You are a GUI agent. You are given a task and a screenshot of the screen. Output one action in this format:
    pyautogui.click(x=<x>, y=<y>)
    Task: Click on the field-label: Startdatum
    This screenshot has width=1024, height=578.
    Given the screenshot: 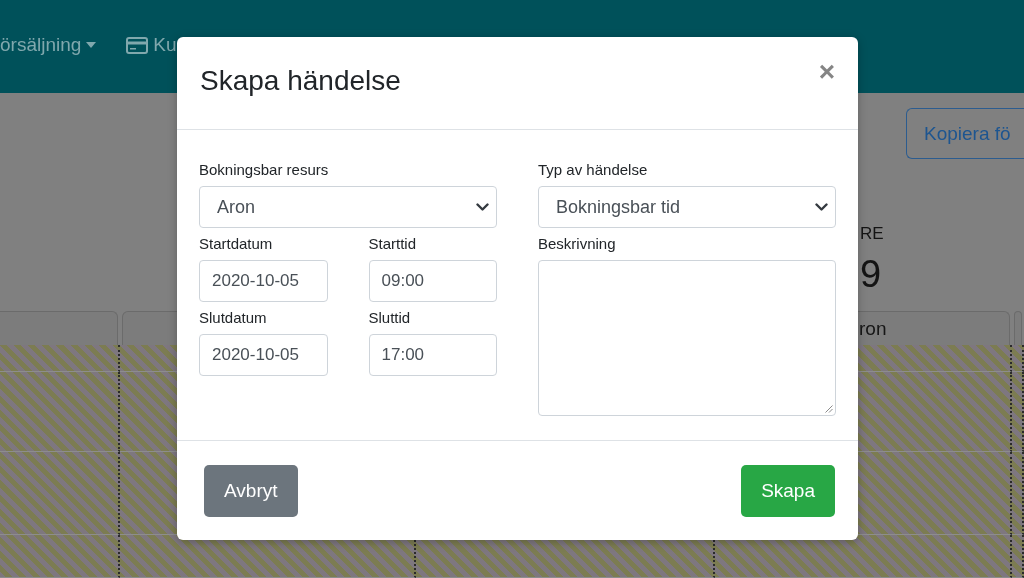 What is the action you would take?
    pyautogui.click(x=236, y=244)
    